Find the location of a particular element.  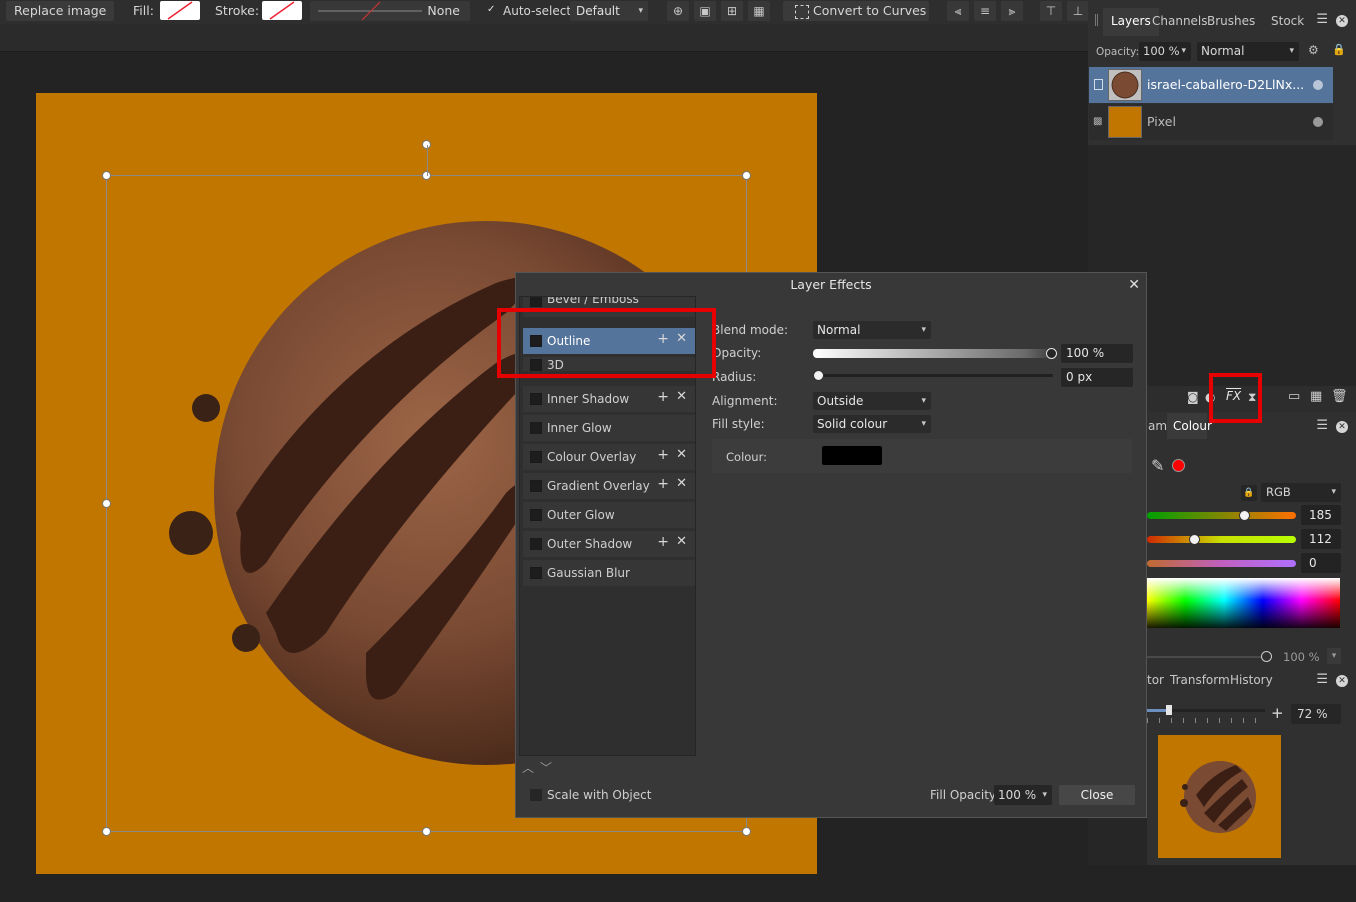

align-left-icon: ⫷ is located at coordinates (958, 11).